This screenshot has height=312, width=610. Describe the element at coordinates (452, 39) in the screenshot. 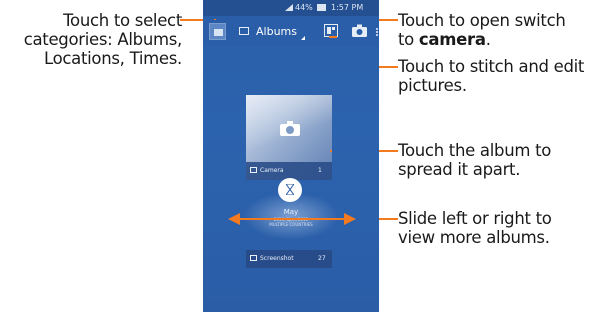

I see `callout-camera-bold: camera` at that location.